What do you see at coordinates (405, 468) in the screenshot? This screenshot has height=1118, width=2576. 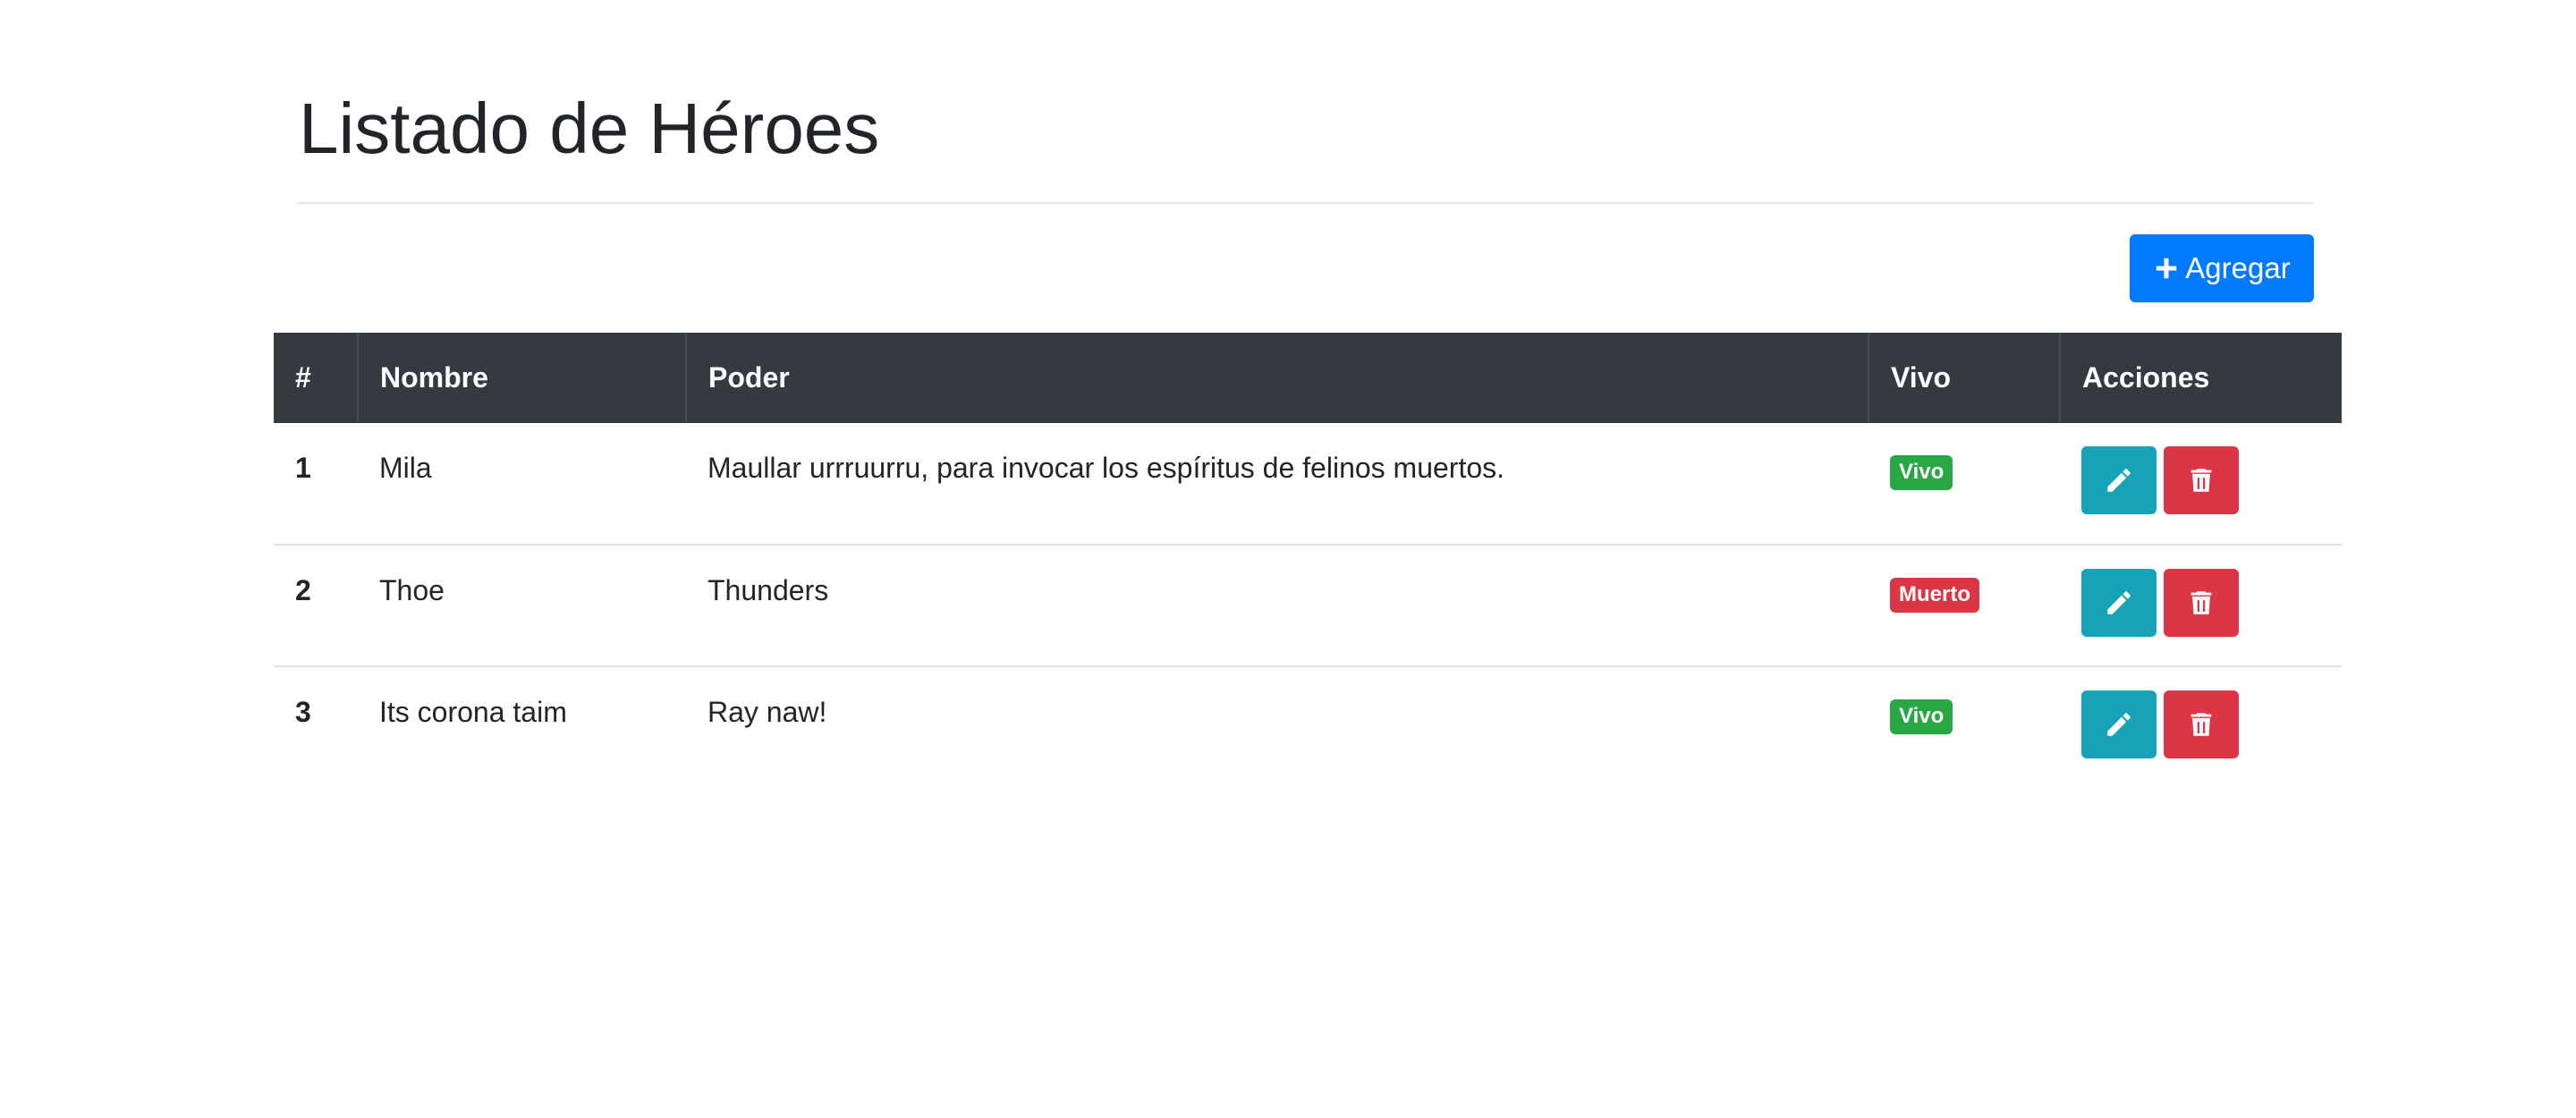 I see `hero-name: Mila` at bounding box center [405, 468].